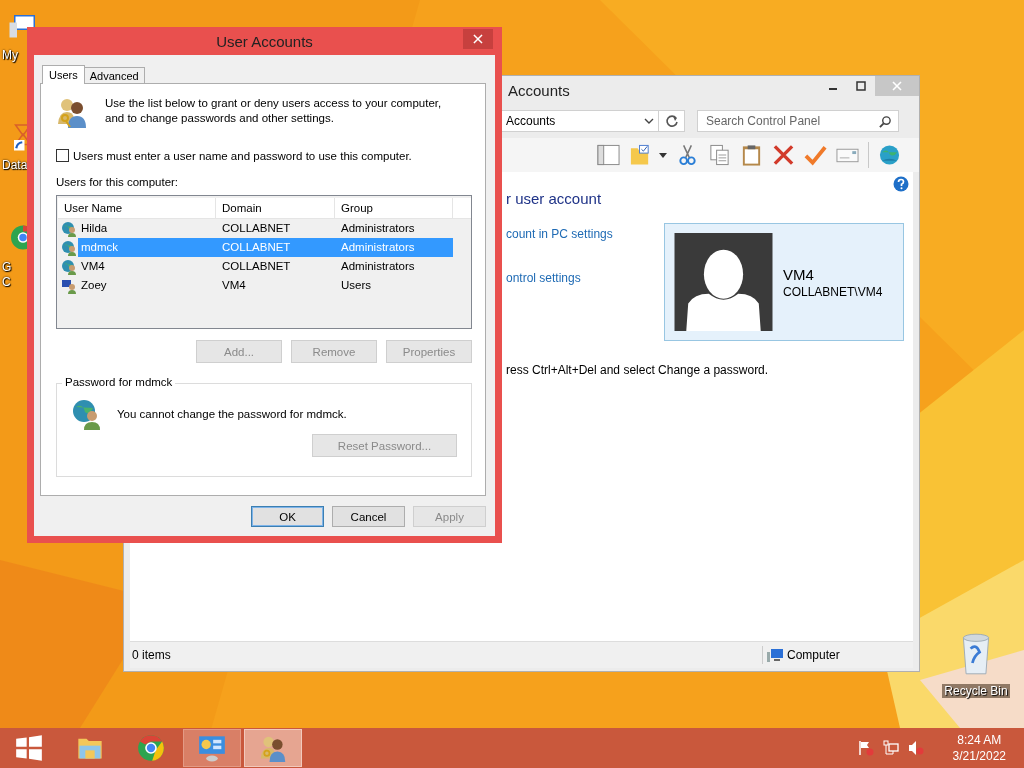 Image resolution: width=1024 pixels, height=768 pixels. Describe the element at coordinates (264, 41) in the screenshot. I see `dialog-title: User Accounts` at that location.